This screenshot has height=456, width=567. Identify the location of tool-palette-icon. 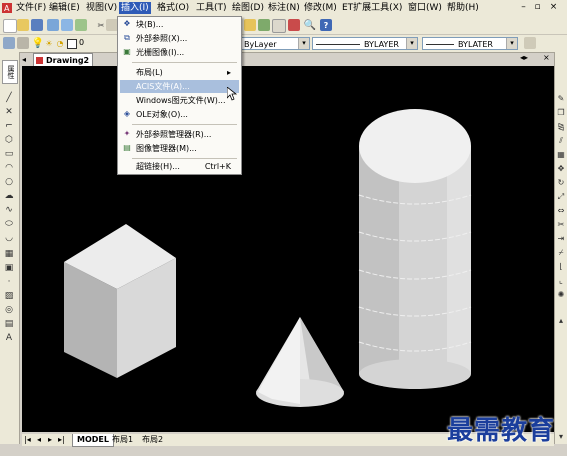
(264, 25).